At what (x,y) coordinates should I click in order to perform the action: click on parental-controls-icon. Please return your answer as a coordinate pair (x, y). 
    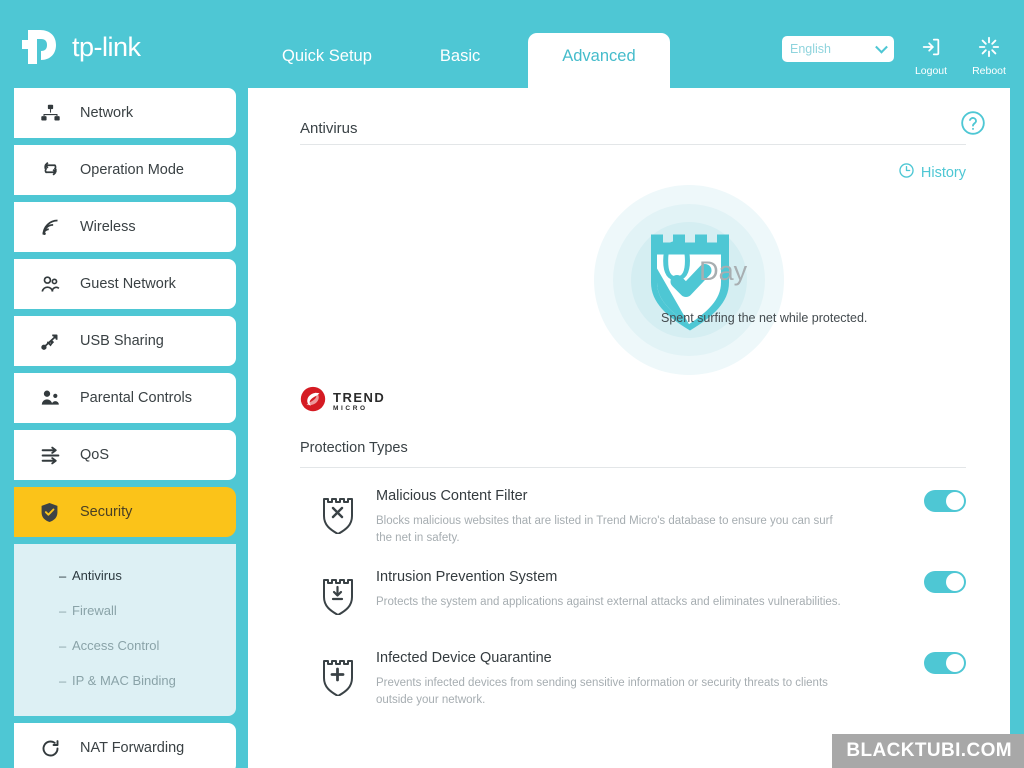
    Looking at the image, I should click on (55, 398).